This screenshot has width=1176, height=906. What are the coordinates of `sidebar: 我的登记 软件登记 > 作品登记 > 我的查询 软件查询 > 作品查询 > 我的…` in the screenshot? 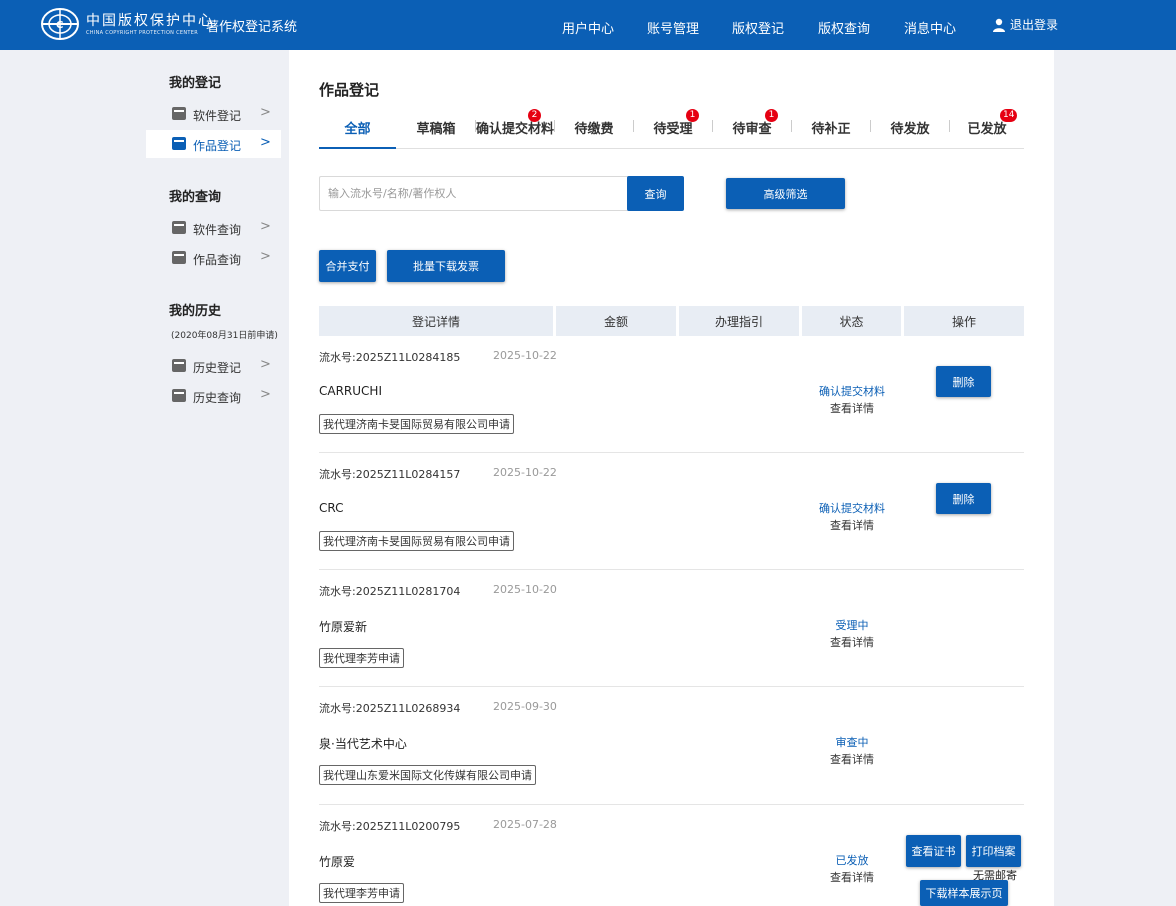 It's located at (213, 478).